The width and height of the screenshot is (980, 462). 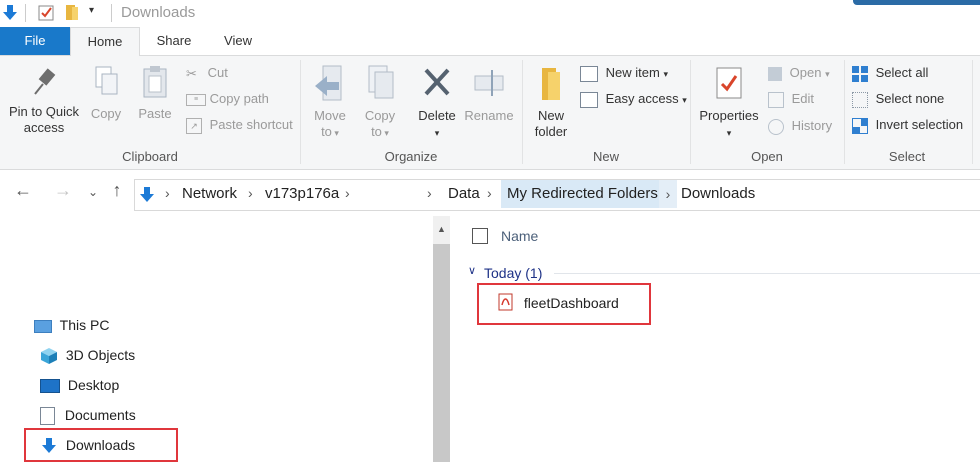 What do you see at coordinates (776, 99) in the screenshot?
I see `edit-icon` at bounding box center [776, 99].